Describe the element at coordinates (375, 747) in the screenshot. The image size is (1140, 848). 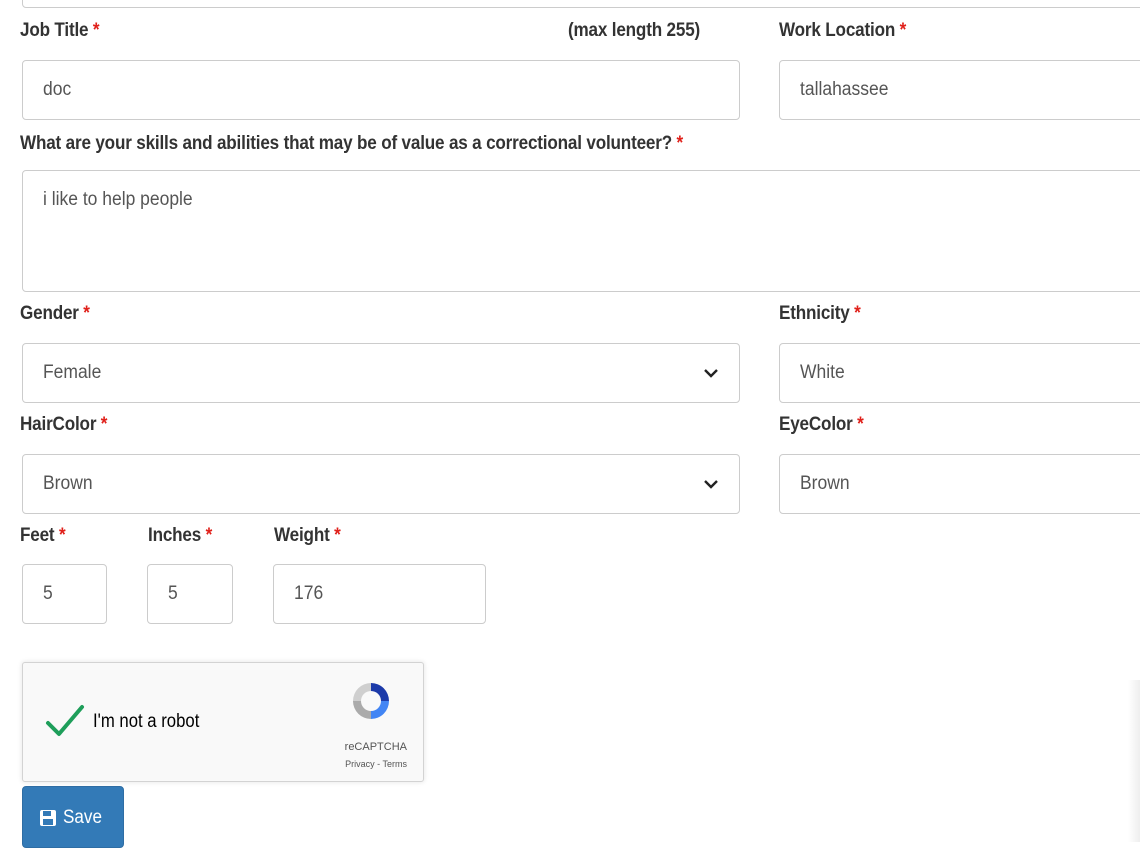
I see `recaptcha-brand: reCAPTCHA` at that location.